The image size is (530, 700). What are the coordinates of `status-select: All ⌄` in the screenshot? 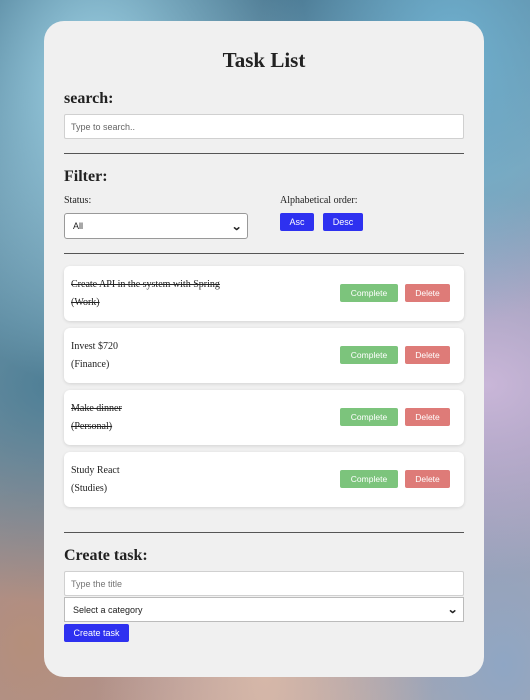 It's located at (156, 226).